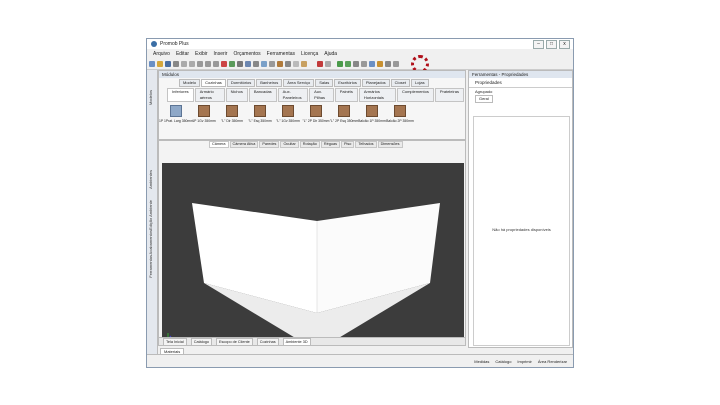  What do you see at coordinates (232, 114) in the screenshot?
I see `module-item: "L" Dir 350mm` at bounding box center [232, 114].